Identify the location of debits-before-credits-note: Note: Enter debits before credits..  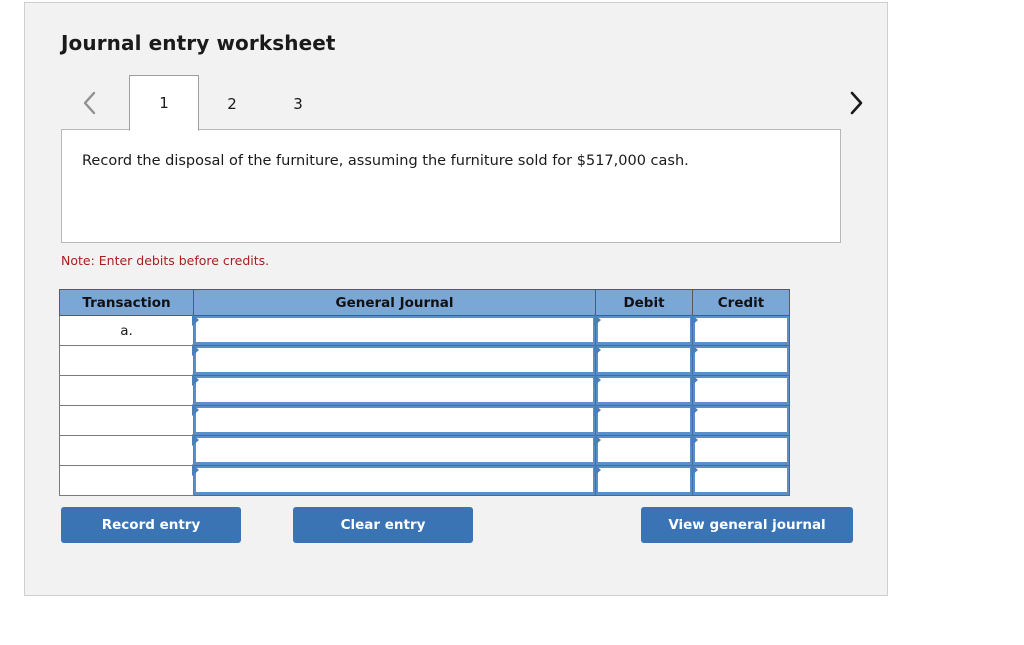
(165, 260).